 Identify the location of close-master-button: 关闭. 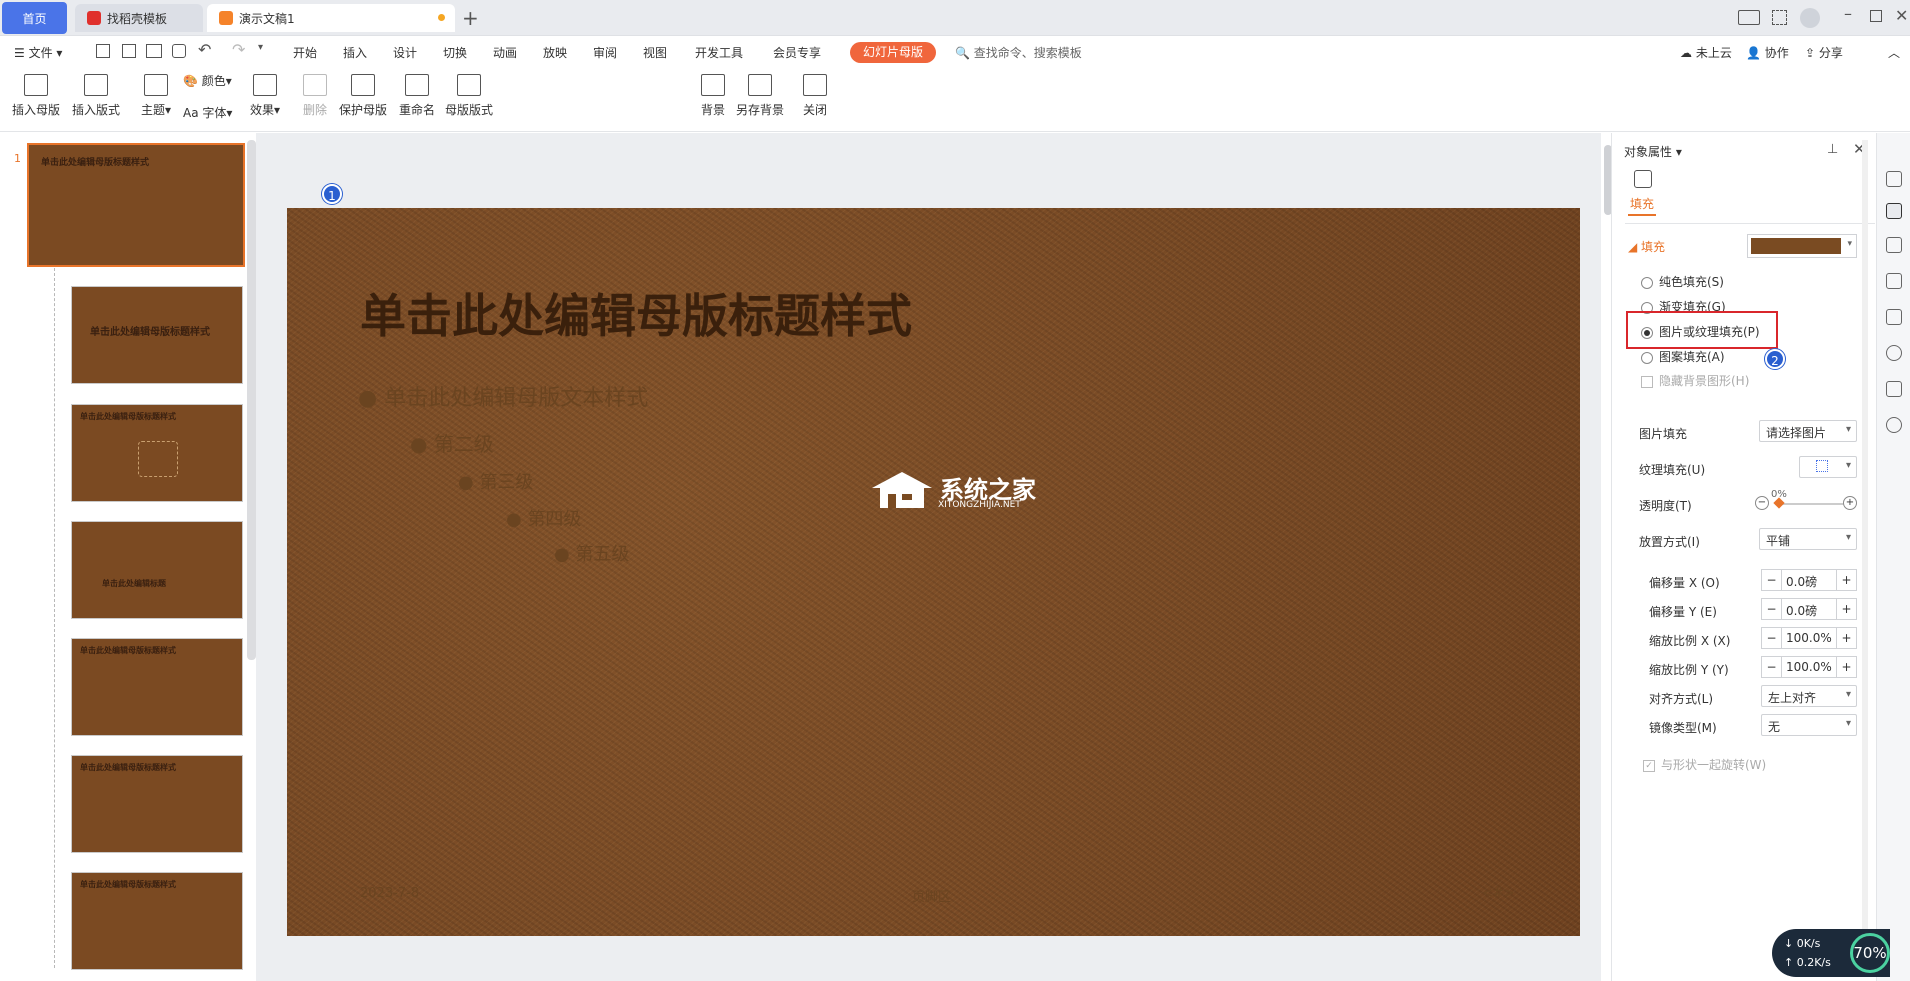
(815, 95).